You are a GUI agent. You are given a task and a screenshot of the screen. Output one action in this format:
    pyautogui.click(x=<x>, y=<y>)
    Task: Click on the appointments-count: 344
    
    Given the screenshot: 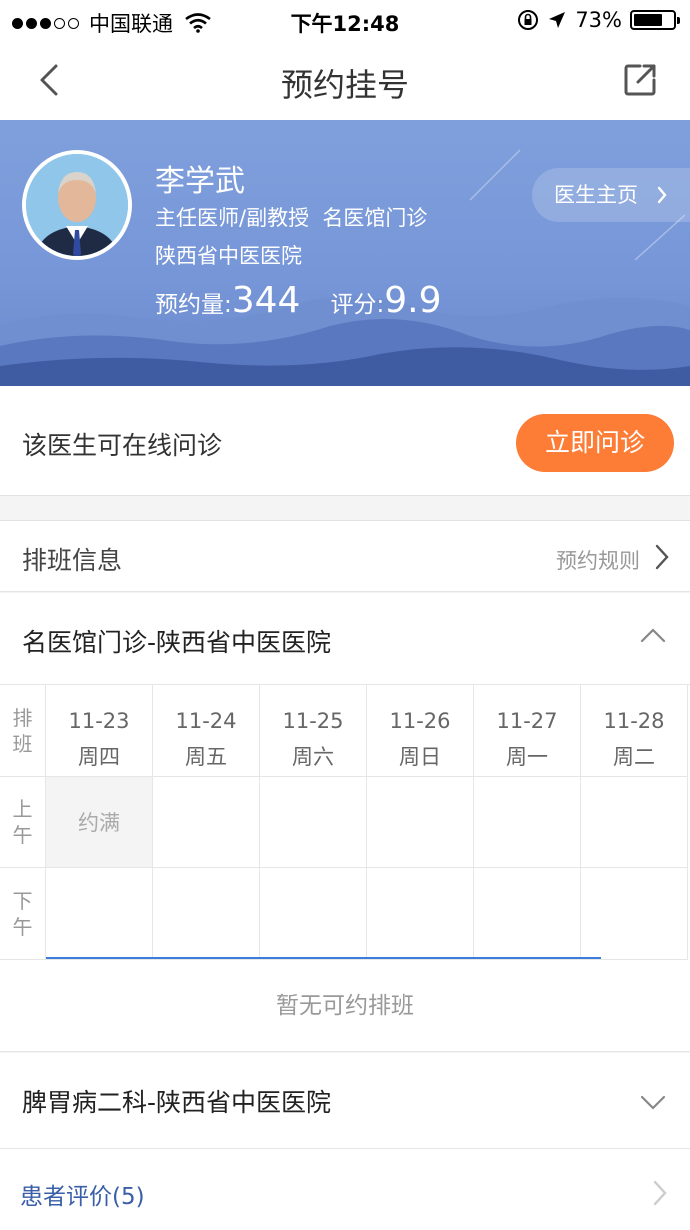 What is the action you would take?
    pyautogui.click(x=266, y=300)
    